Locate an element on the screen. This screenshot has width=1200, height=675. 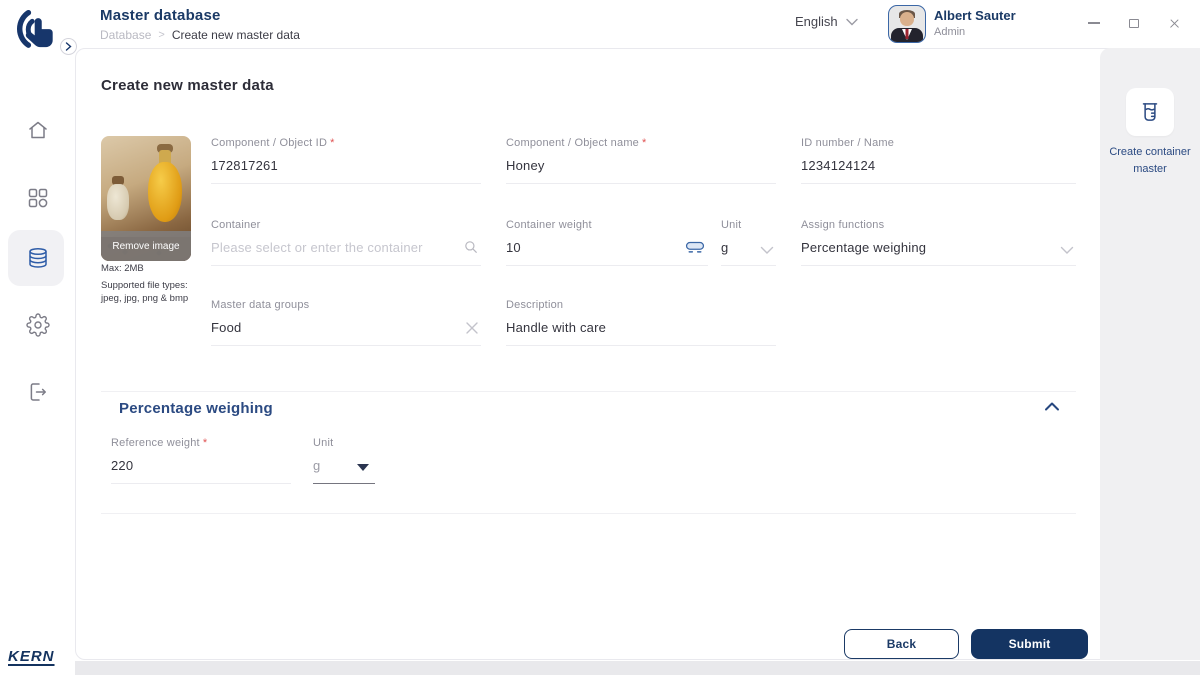
avatar is located at coordinates (907, 24).